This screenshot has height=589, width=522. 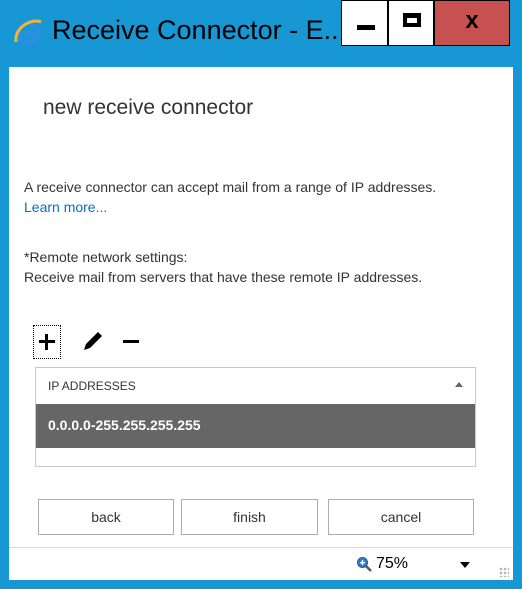 What do you see at coordinates (392, 564) in the screenshot?
I see `zoom-level: 75%` at bounding box center [392, 564].